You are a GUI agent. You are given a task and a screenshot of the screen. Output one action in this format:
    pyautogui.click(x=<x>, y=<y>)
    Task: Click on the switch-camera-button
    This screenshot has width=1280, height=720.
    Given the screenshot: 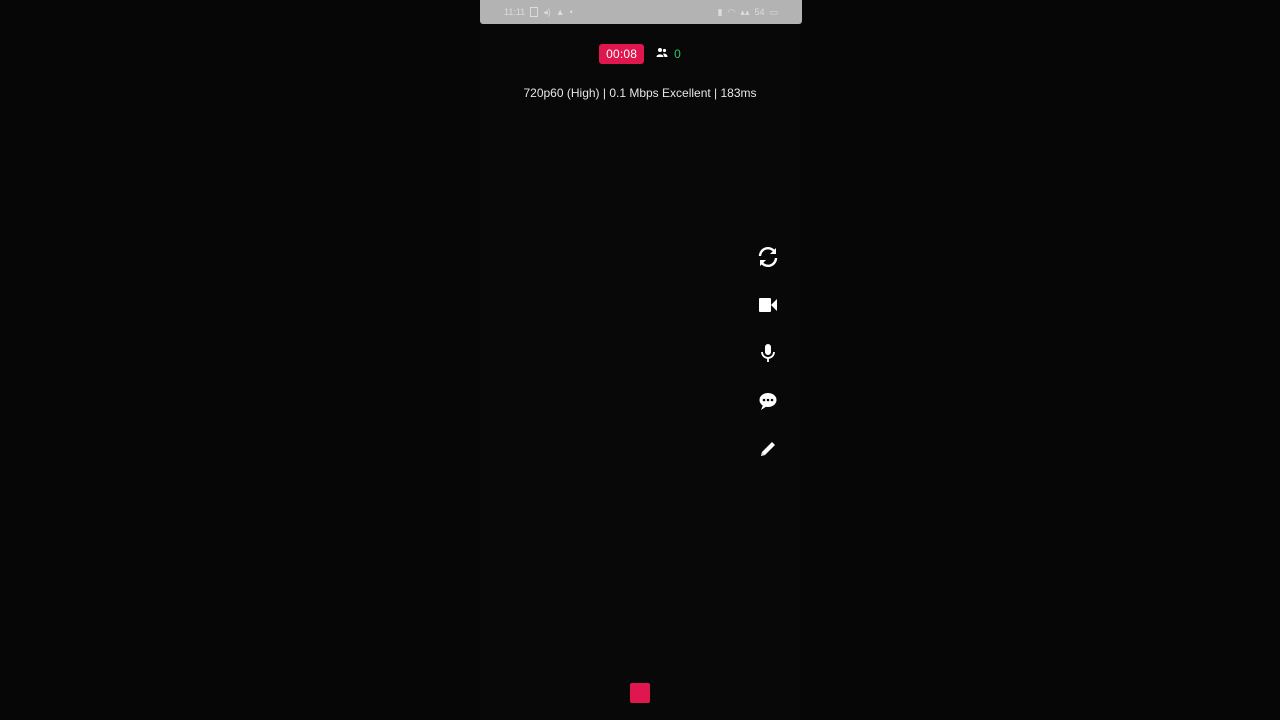 What is the action you would take?
    pyautogui.click(x=768, y=257)
    